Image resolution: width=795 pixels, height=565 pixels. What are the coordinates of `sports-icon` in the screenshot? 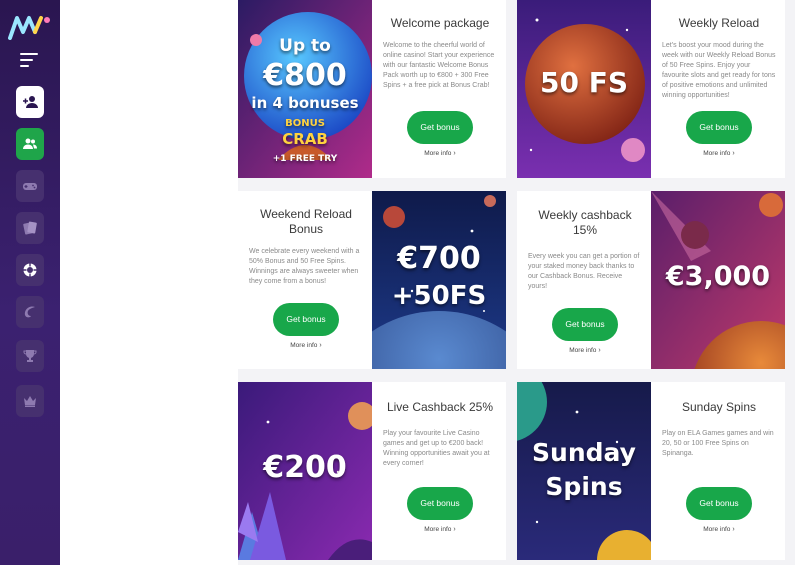 It's located at (30, 312).